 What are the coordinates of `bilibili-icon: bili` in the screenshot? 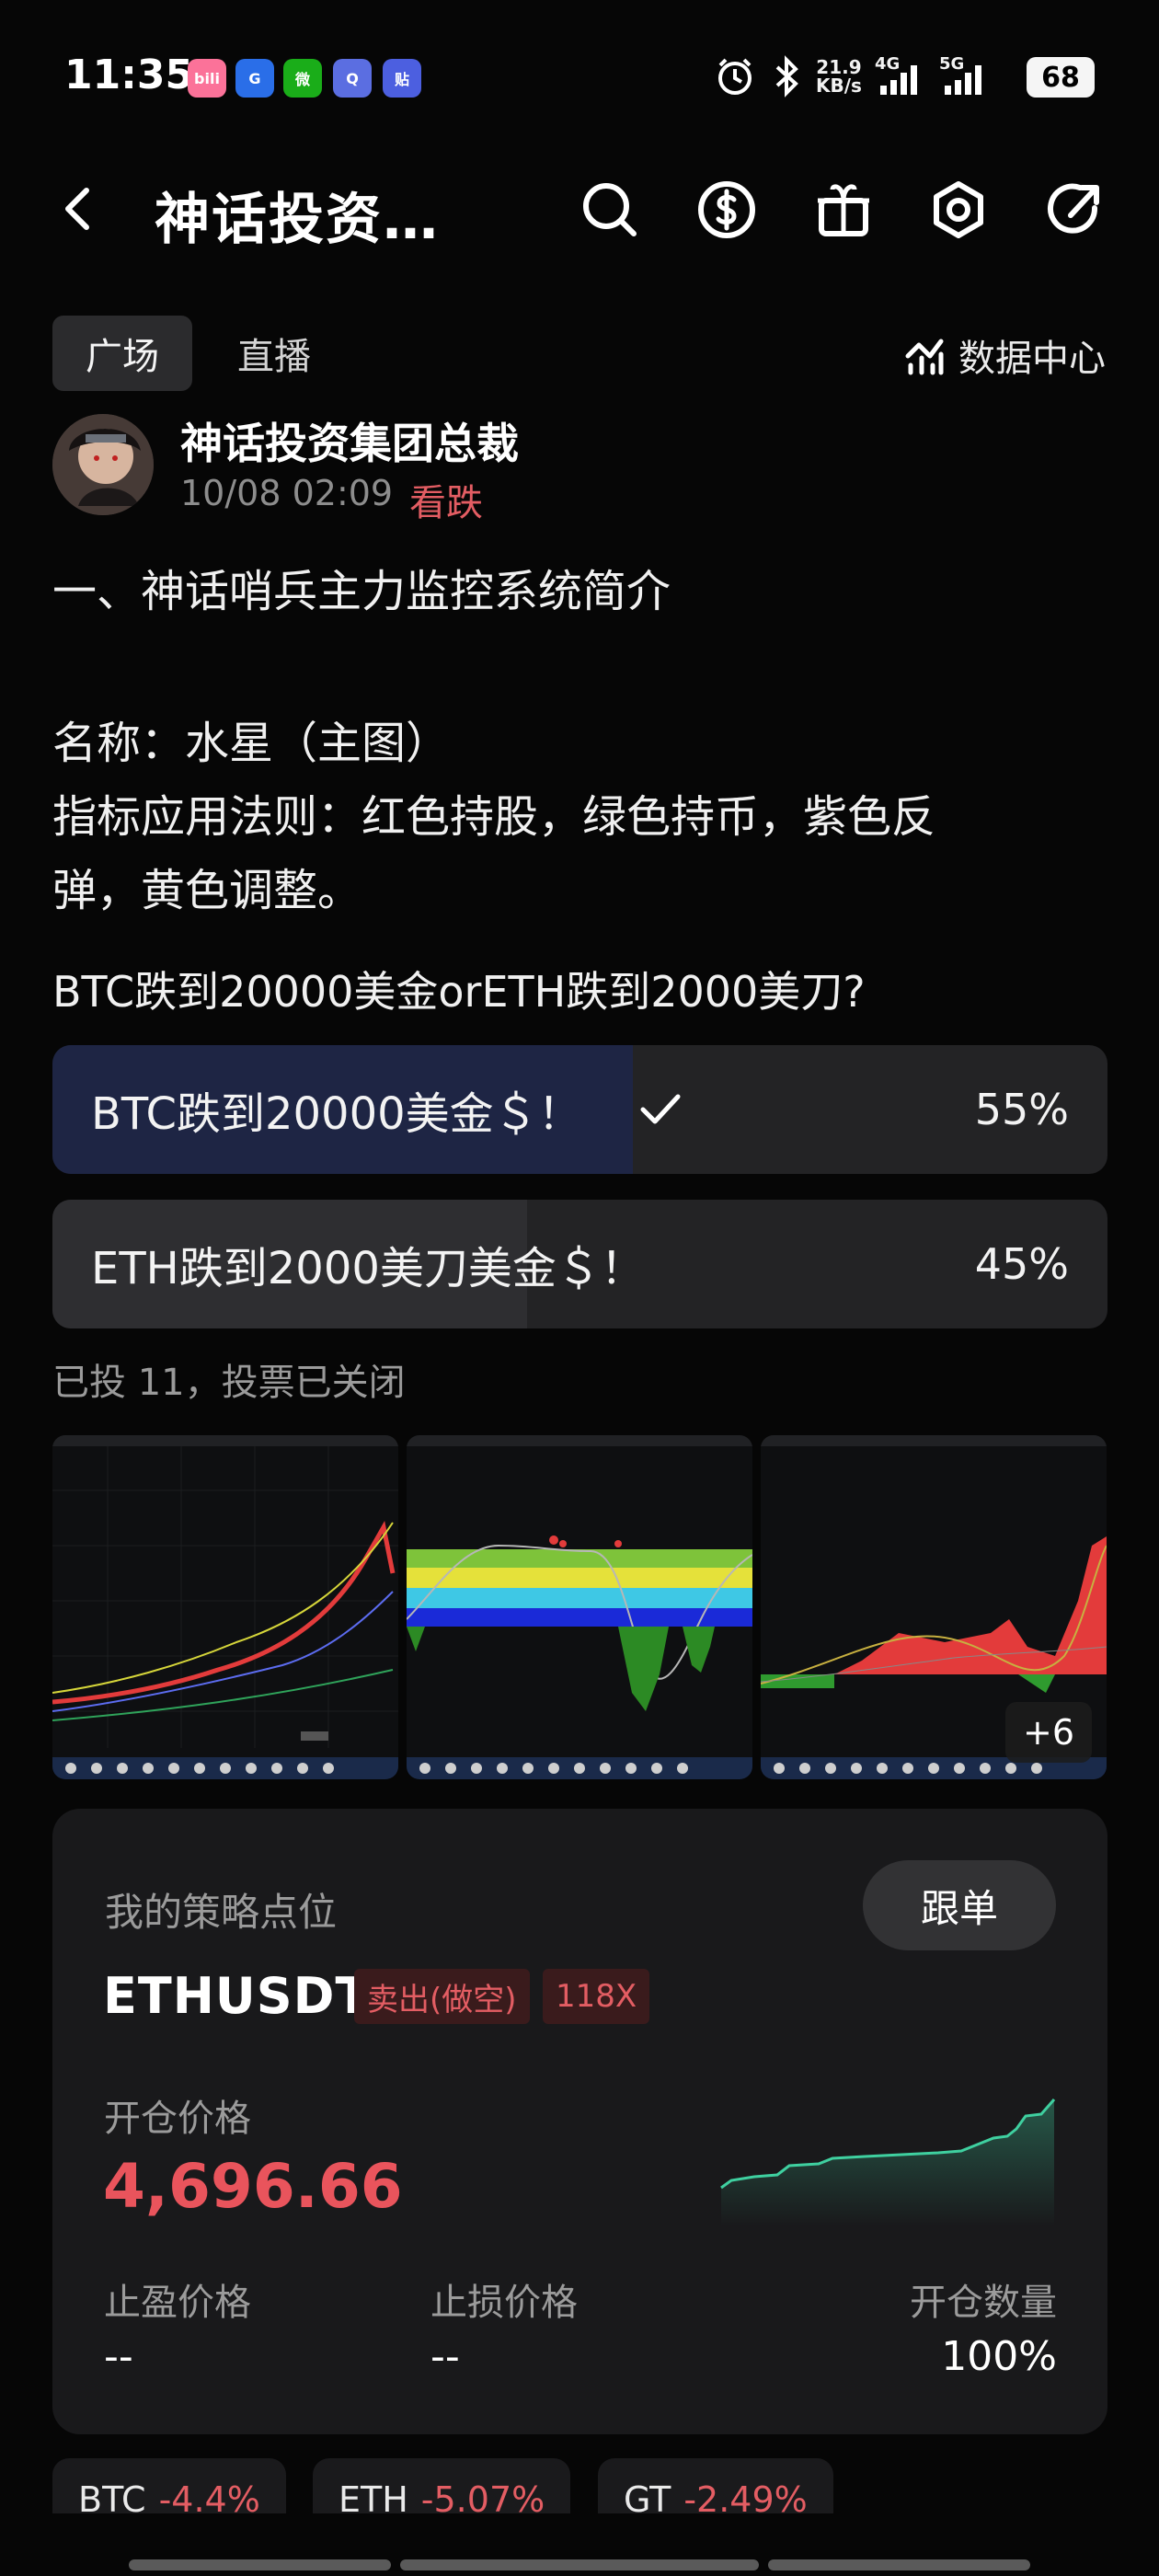 It's located at (207, 78).